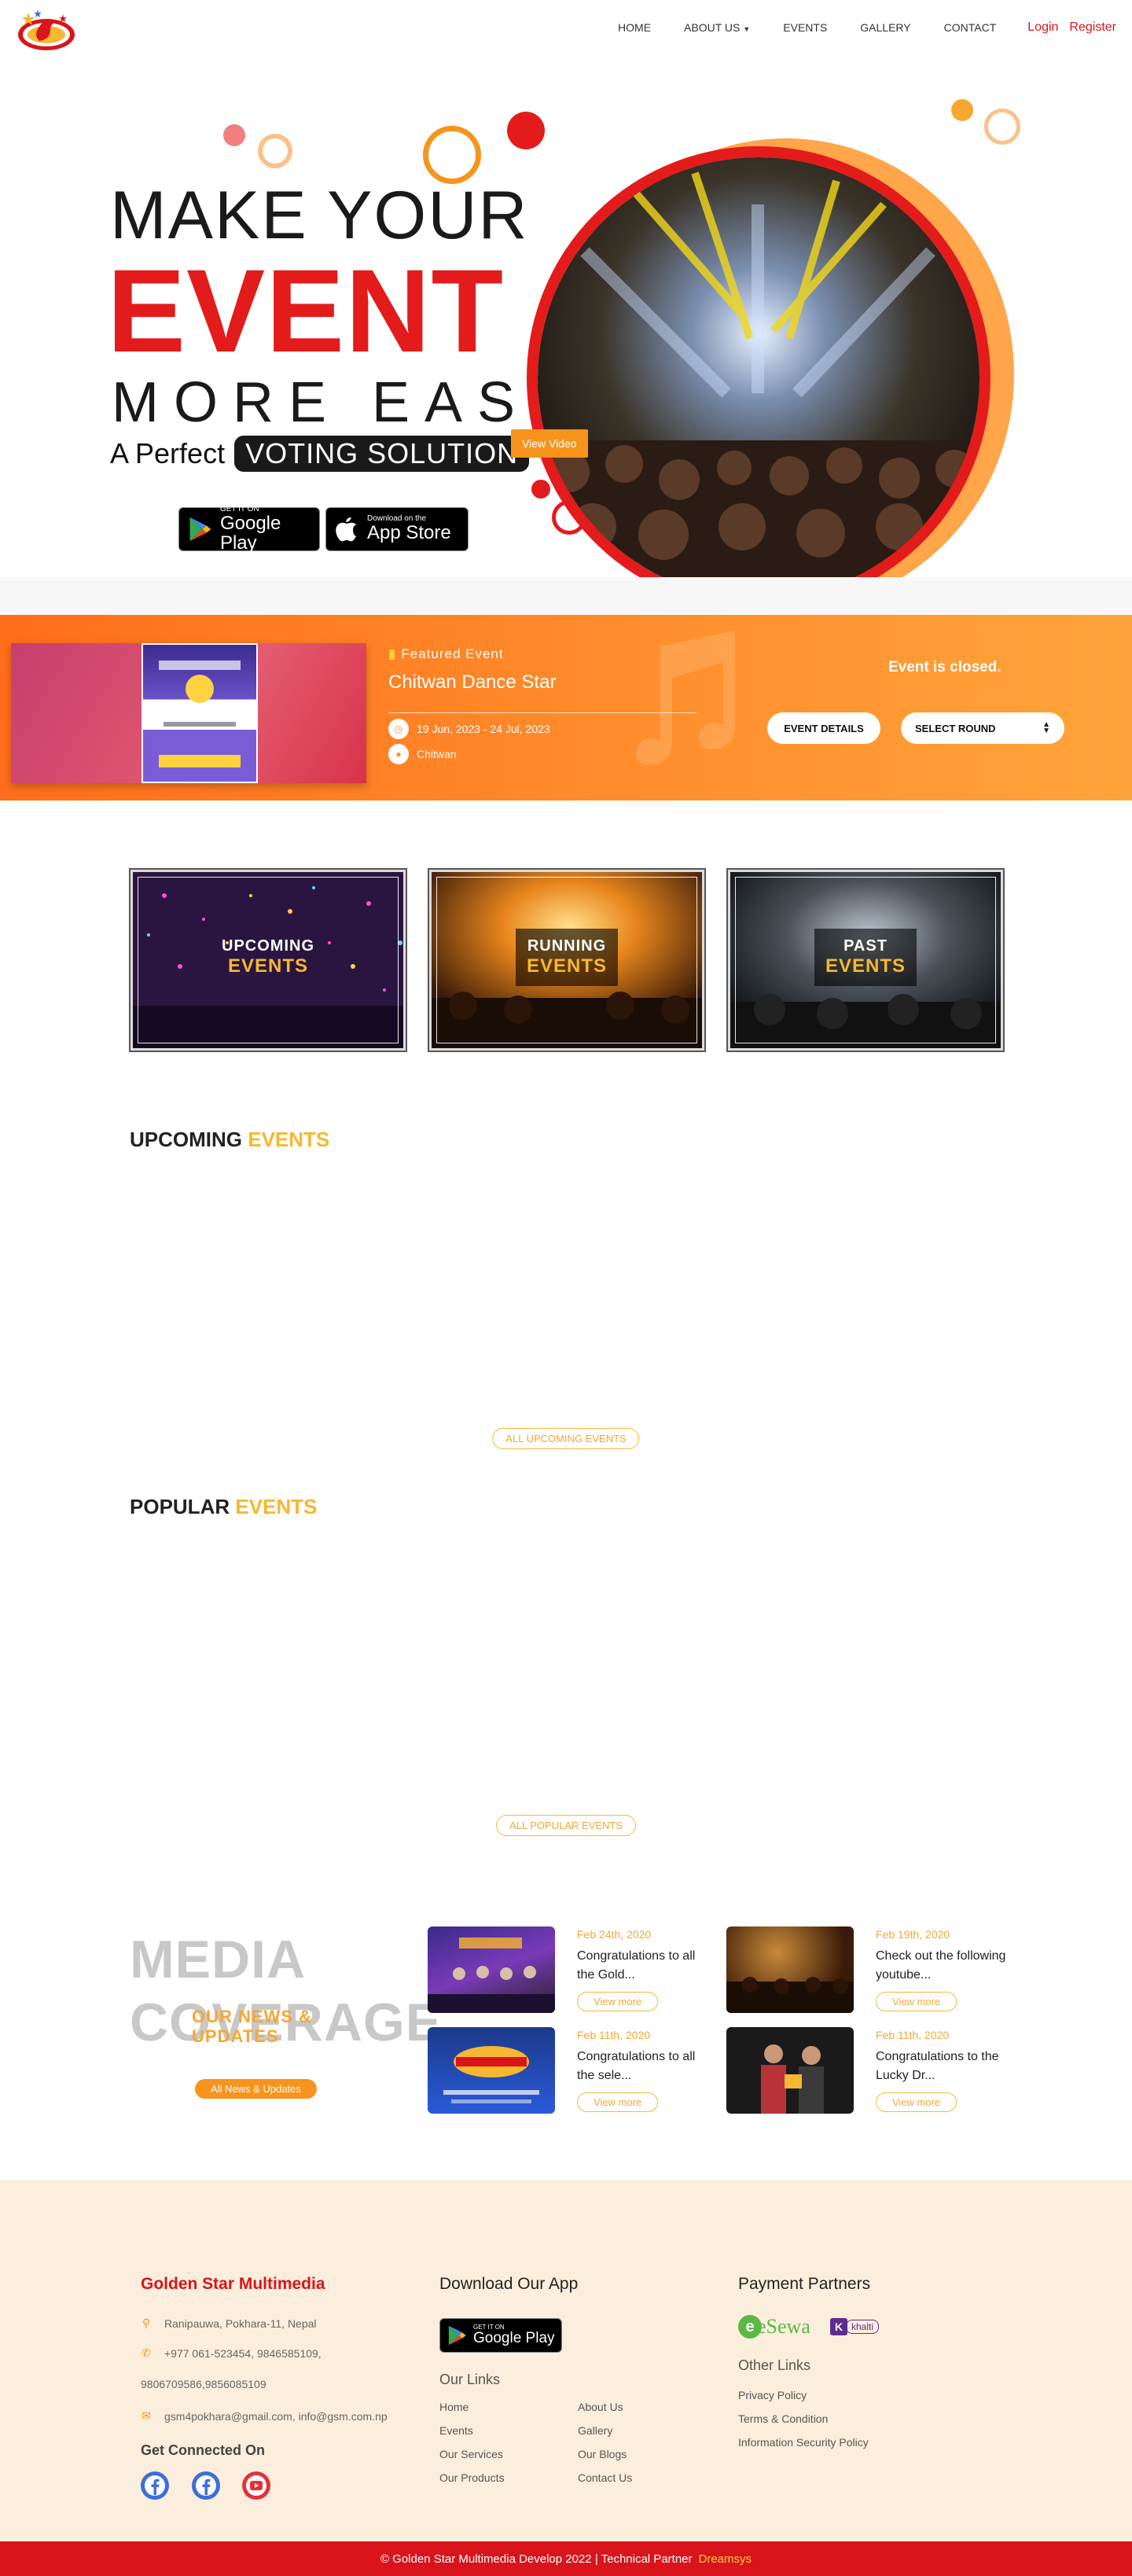  Describe the element at coordinates (346, 530) in the screenshot. I see `apple-icon` at that location.